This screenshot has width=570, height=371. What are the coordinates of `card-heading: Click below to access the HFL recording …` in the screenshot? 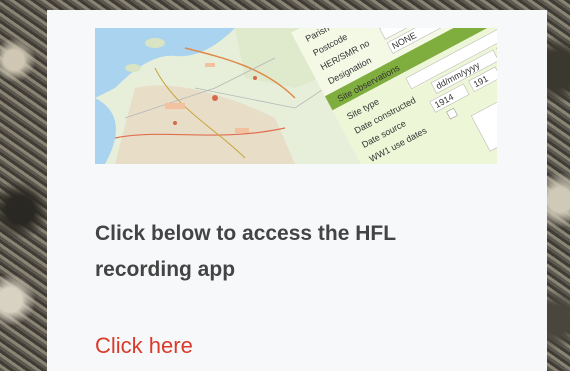 It's located at (245, 251).